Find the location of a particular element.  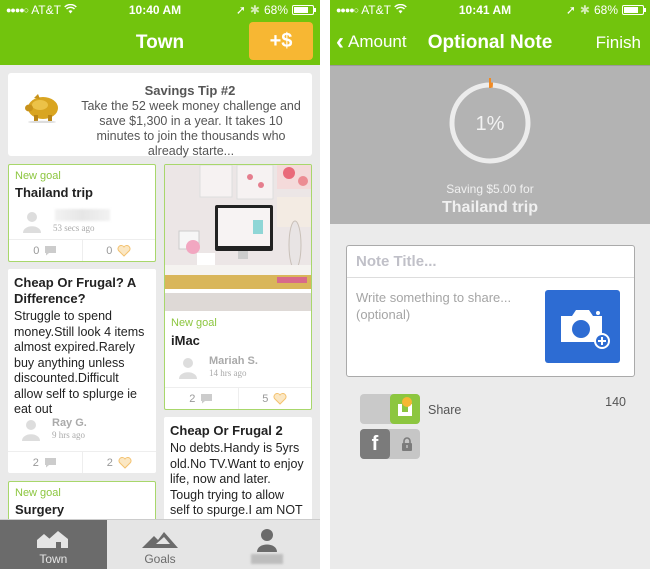

card-title: Thailand trip is located at coordinates (54, 192).